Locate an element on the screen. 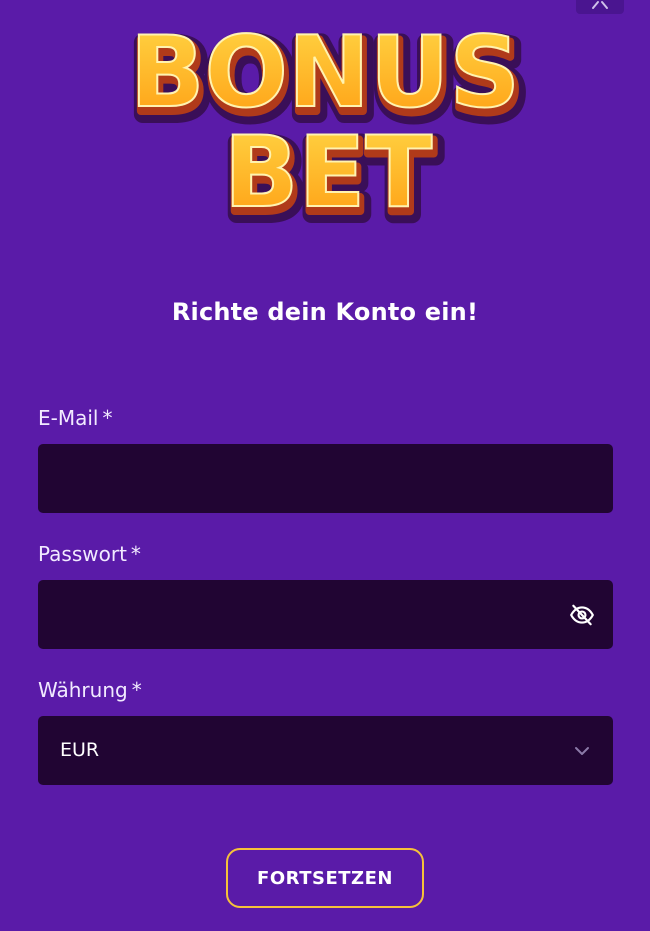 The width and height of the screenshot is (650, 931). password-field is located at coordinates (325, 614).